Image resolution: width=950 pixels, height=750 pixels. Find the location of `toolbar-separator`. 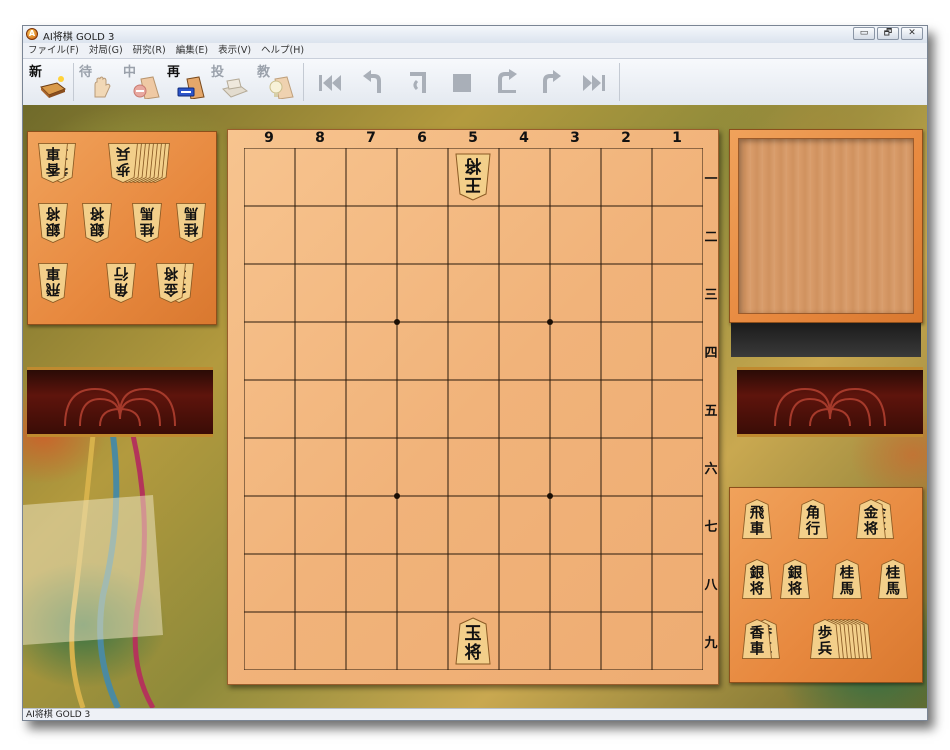

toolbar-separator is located at coordinates (619, 82).